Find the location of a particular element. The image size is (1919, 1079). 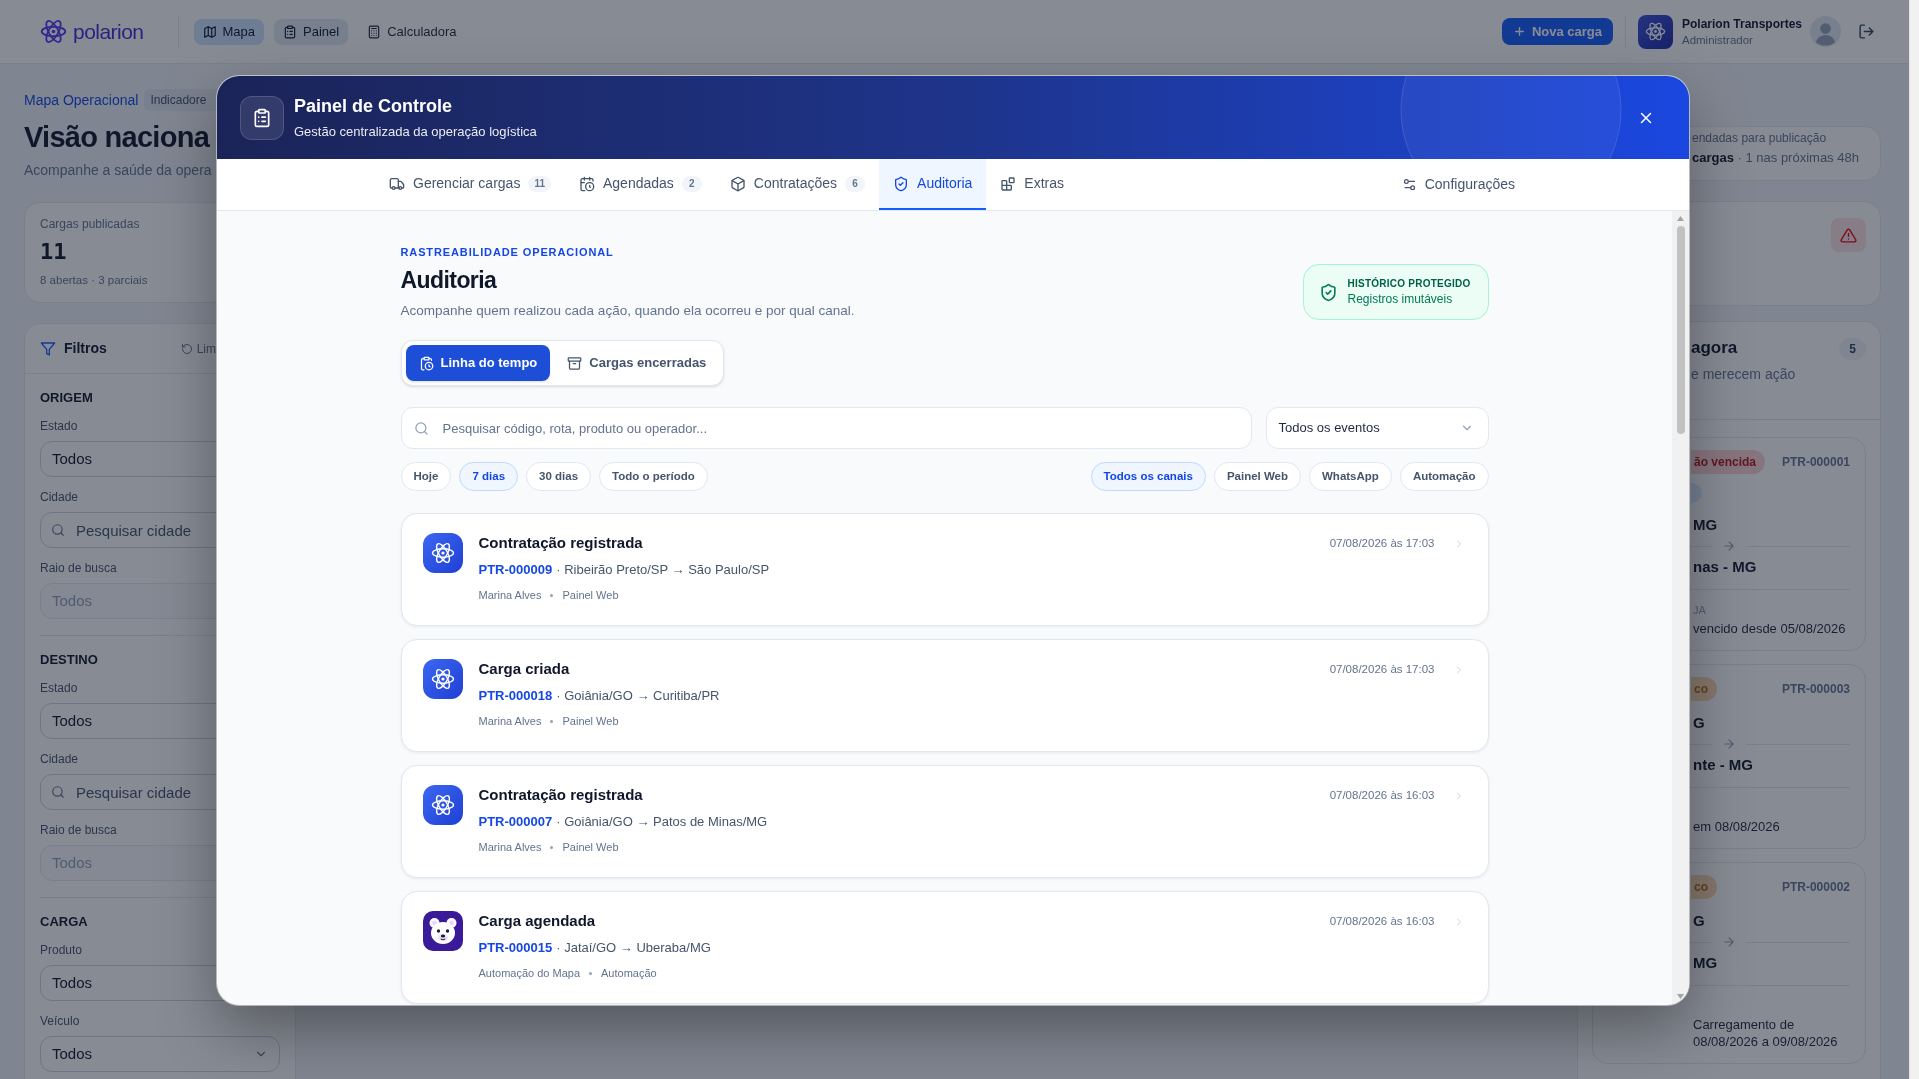

plus-icon is located at coordinates (1519, 31).